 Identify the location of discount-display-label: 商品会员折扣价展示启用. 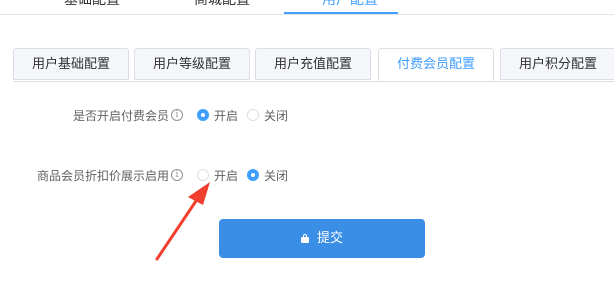
(102, 176).